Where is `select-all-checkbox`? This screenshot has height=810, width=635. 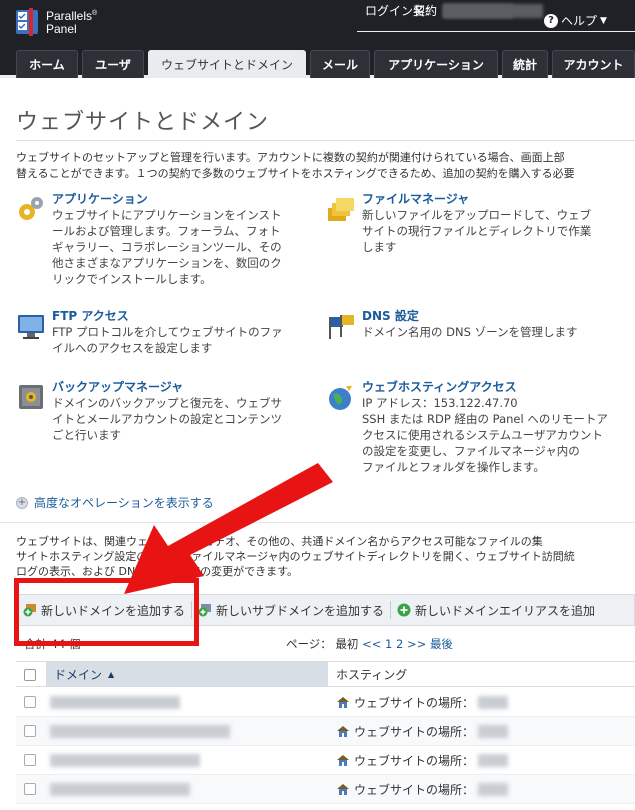 select-all-checkbox is located at coordinates (30, 675).